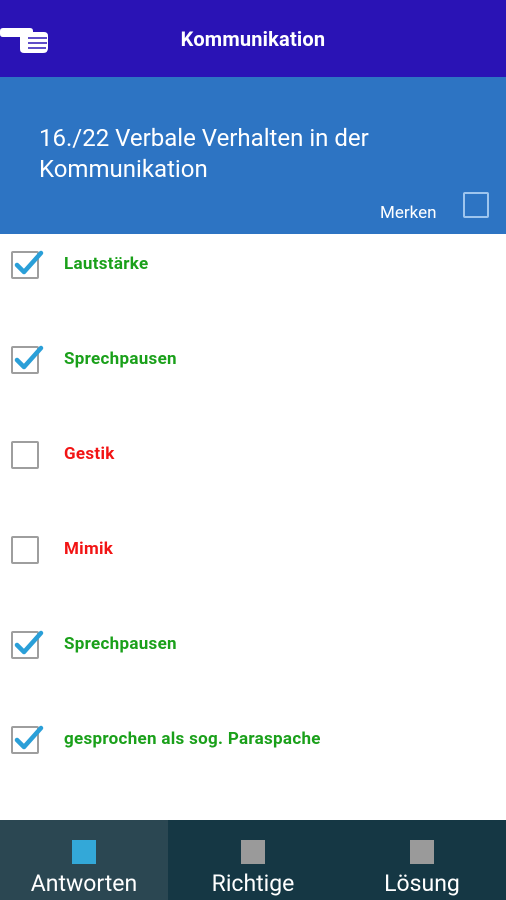 The image size is (506, 900). I want to click on answer-label: gesprochen als sog. Paraspache, so click(192, 739).